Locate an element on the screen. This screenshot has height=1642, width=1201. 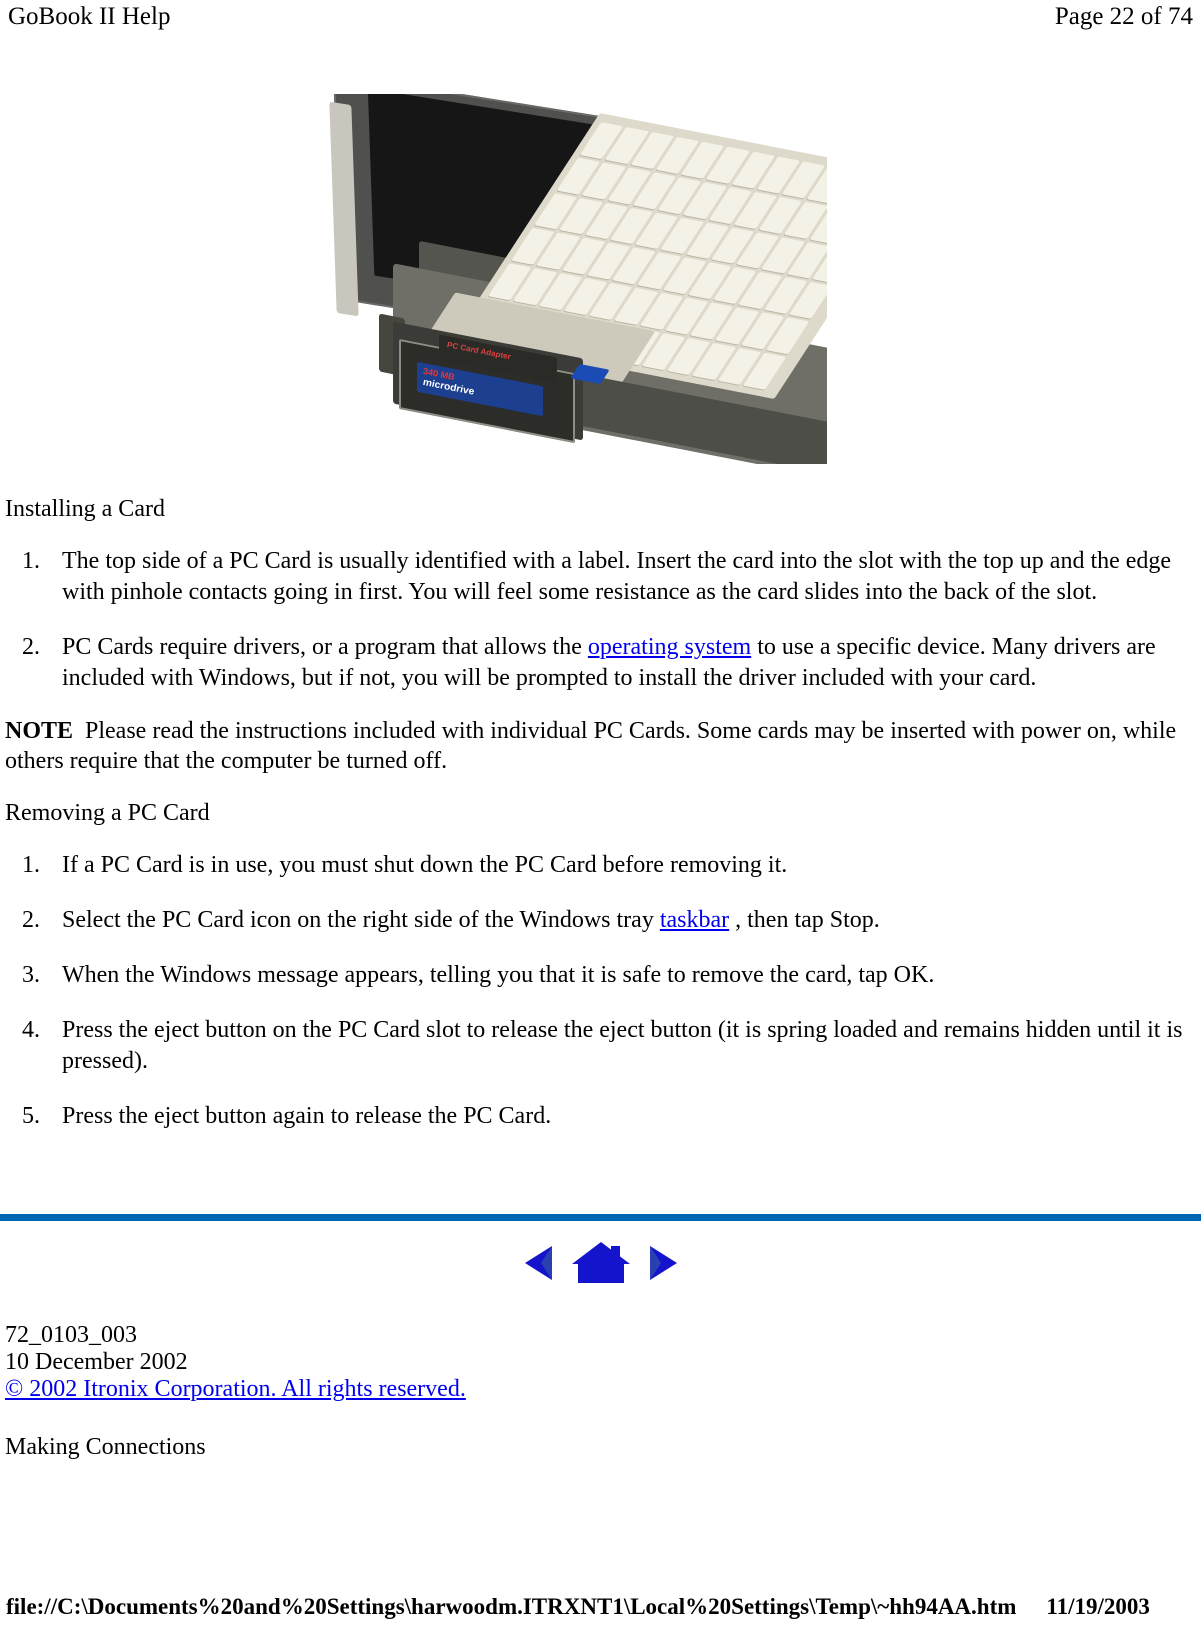
navigation-bar is located at coordinates (600, 1263).